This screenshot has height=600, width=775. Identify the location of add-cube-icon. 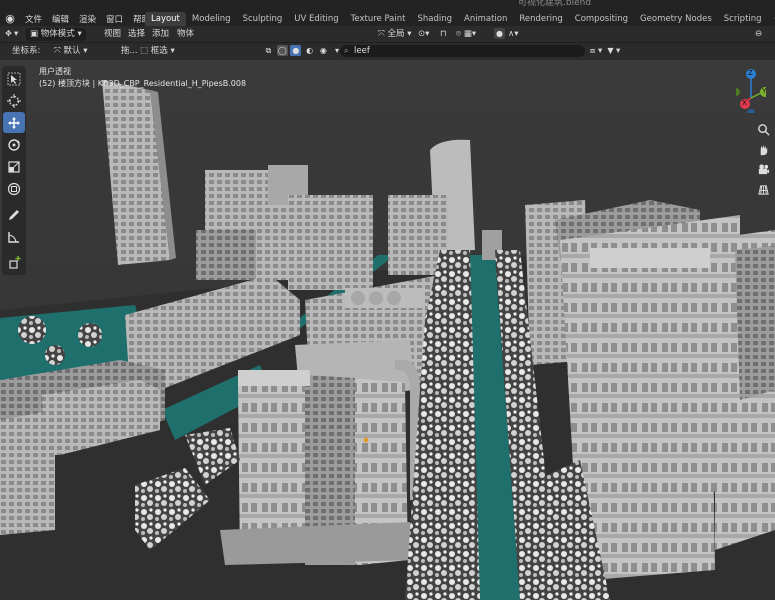
(15, 262).